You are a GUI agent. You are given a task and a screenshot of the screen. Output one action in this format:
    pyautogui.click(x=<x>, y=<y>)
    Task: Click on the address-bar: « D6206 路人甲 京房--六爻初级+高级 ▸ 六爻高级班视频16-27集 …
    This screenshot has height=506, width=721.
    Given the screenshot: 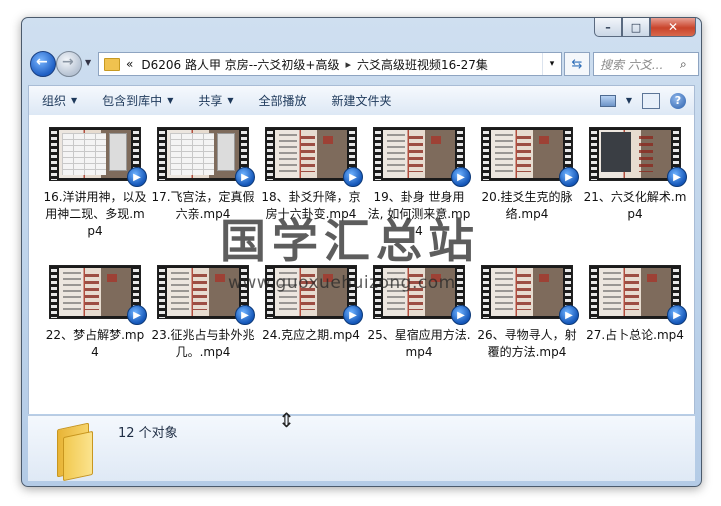 What is the action you would take?
    pyautogui.click(x=330, y=64)
    